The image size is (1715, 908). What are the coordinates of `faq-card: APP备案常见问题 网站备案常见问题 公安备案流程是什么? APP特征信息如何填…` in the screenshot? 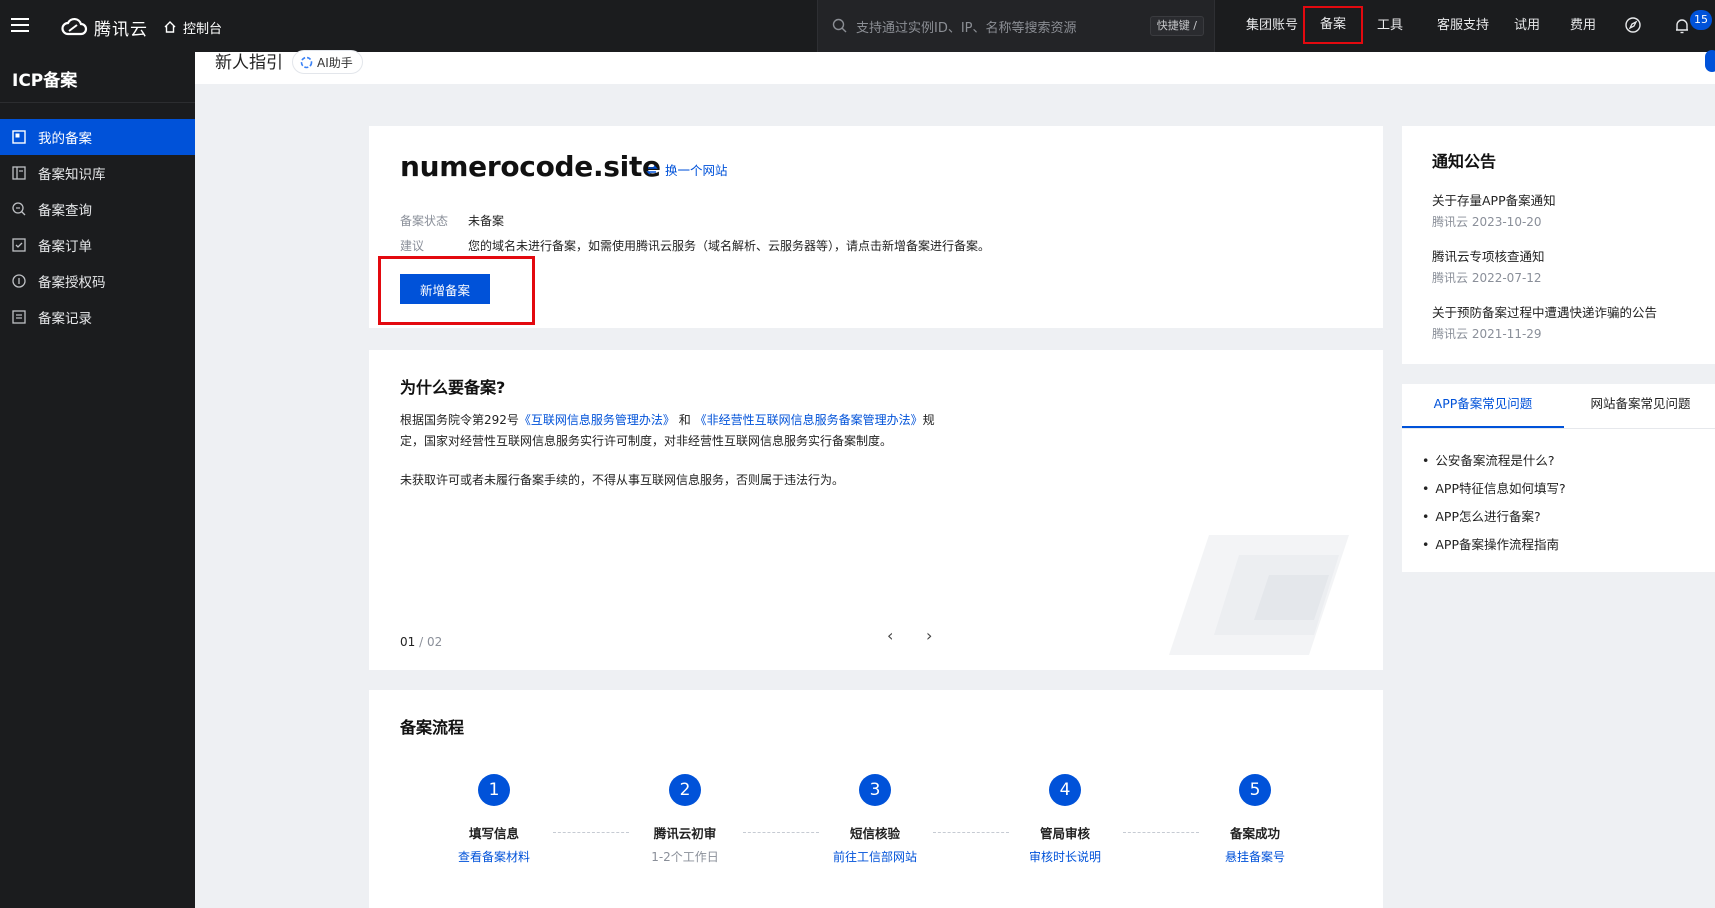 It's located at (1558, 478).